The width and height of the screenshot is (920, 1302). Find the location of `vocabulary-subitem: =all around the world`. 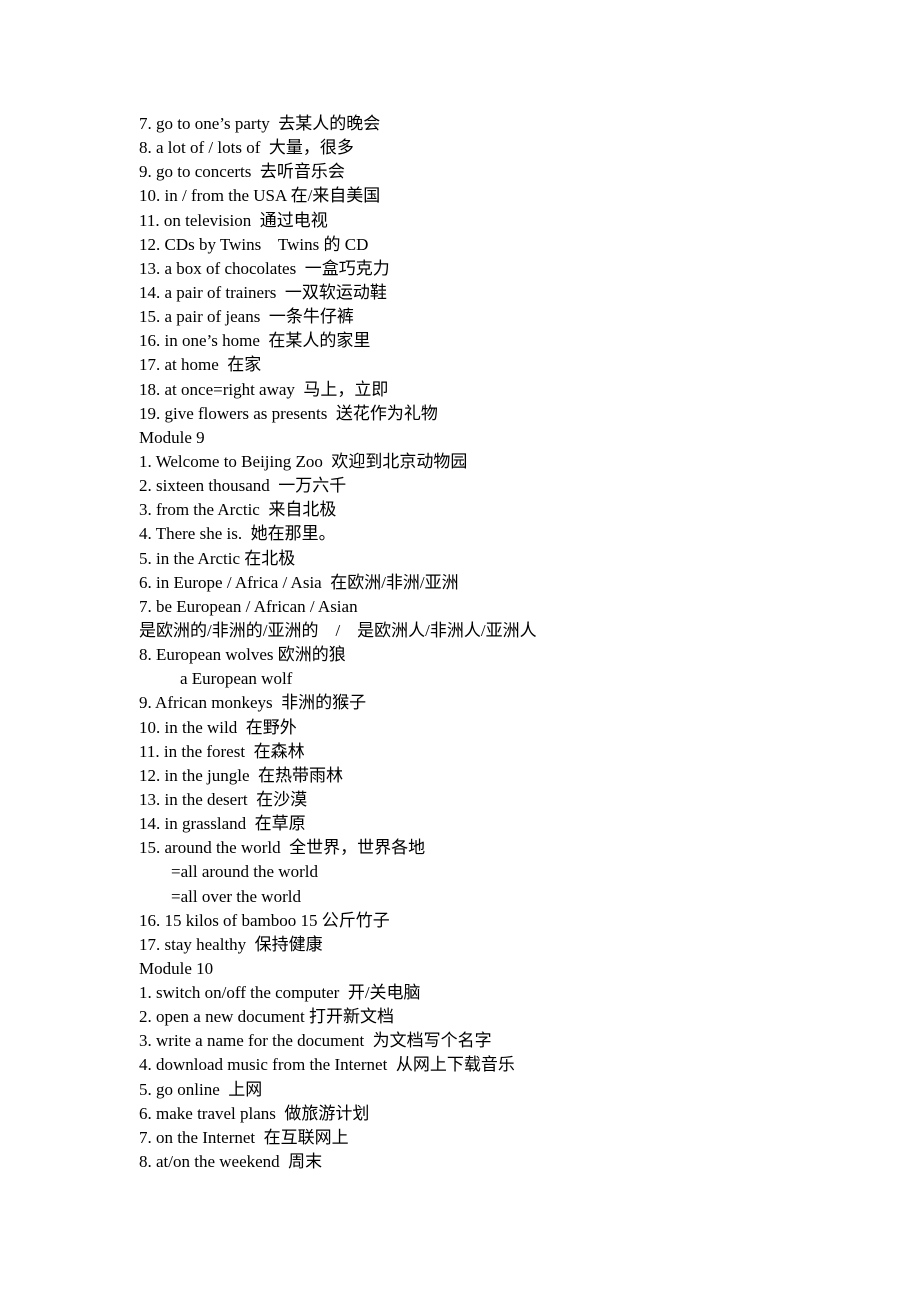

vocabulary-subitem: =all around the world is located at coordinates (244, 872).